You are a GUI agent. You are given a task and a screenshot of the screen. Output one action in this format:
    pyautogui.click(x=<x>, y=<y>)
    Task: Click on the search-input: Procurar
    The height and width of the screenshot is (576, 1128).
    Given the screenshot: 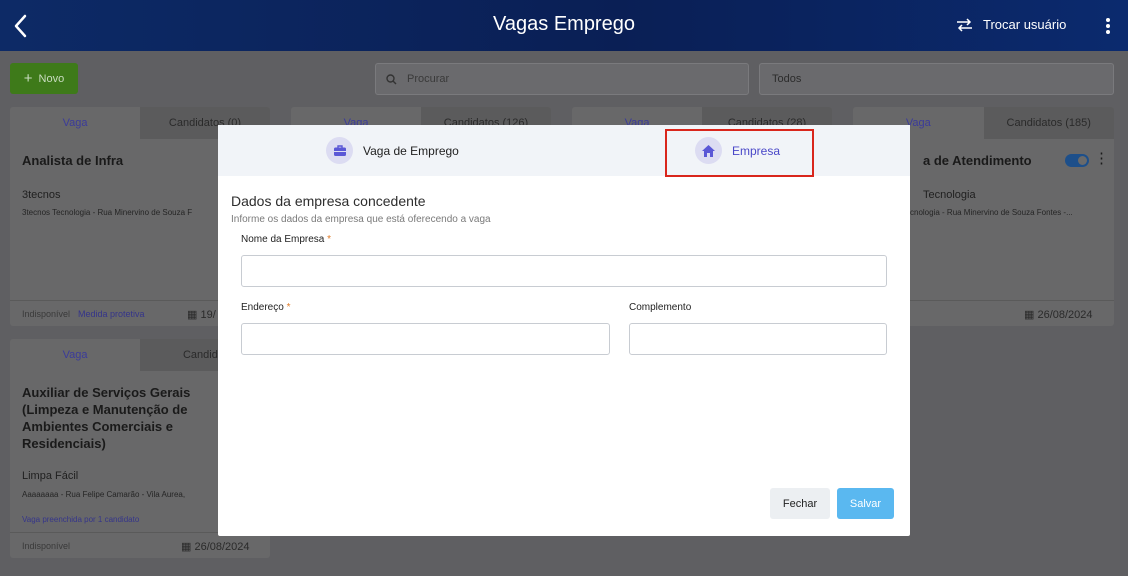 What is the action you would take?
    pyautogui.click(x=562, y=79)
    